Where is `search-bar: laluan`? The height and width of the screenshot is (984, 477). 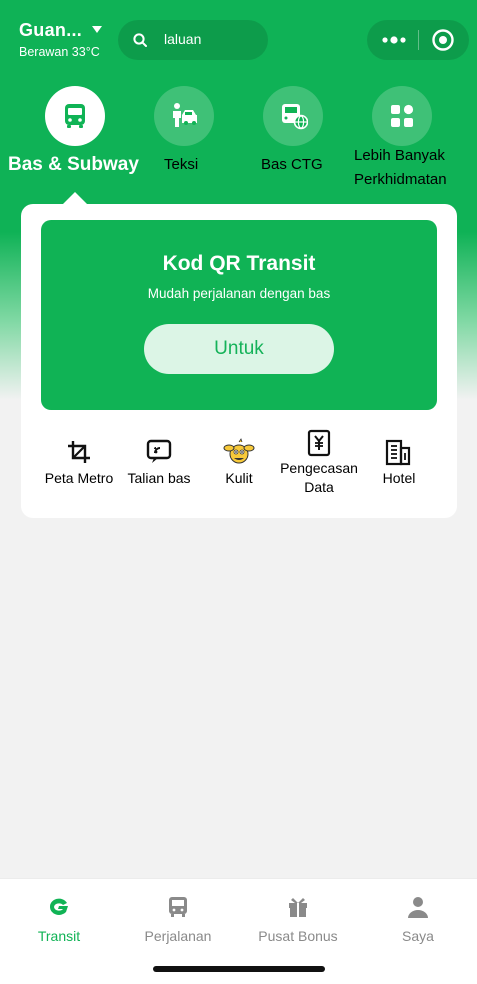 search-bar: laluan is located at coordinates (193, 40).